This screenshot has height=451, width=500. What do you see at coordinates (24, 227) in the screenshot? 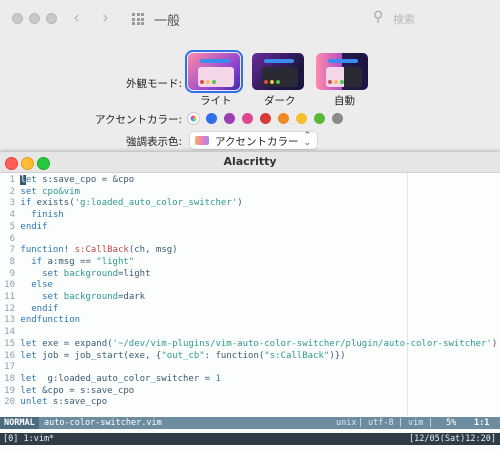
I see `code-line: 5 endif` at bounding box center [24, 227].